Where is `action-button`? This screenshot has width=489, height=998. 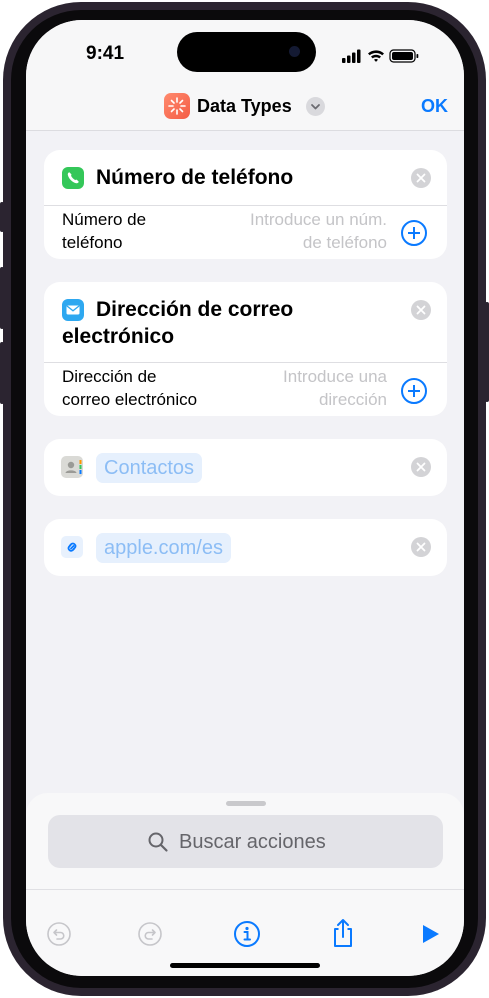 action-button is located at coordinates (2, 217).